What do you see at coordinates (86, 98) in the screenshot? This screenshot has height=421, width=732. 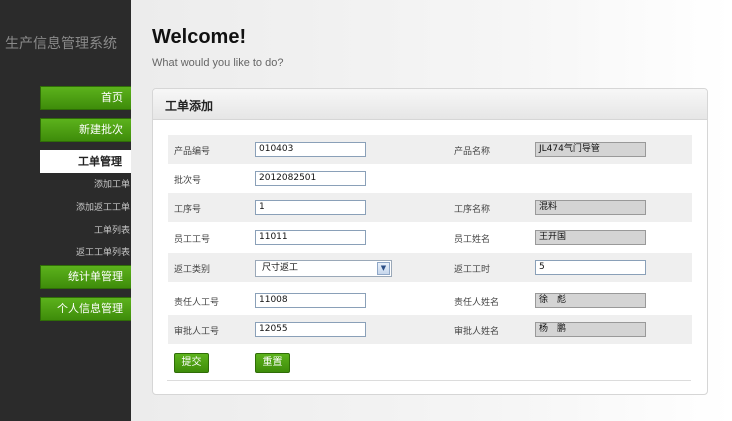 I see `nav-home-button: 首页` at bounding box center [86, 98].